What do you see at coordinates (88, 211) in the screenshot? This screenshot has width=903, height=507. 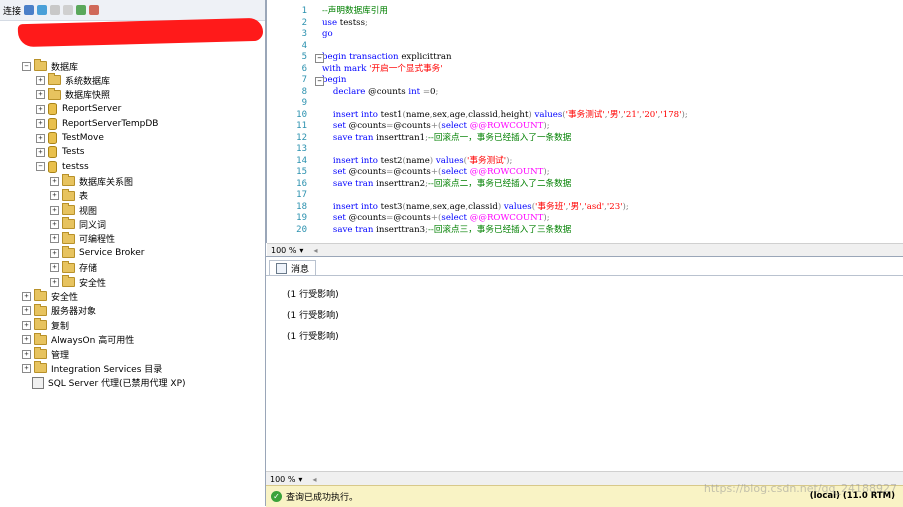 I see `tree-node-label: 视图` at bounding box center [88, 211].